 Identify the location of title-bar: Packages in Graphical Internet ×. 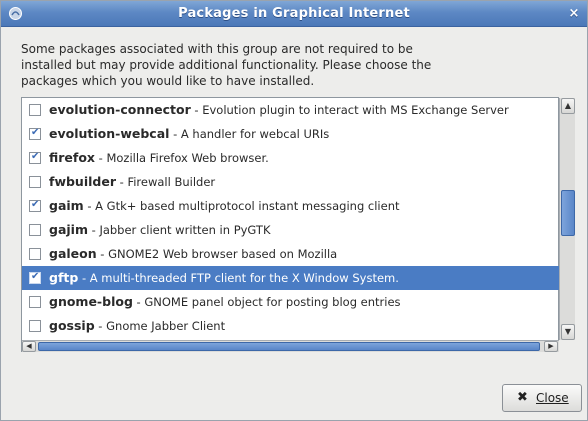
(294, 14).